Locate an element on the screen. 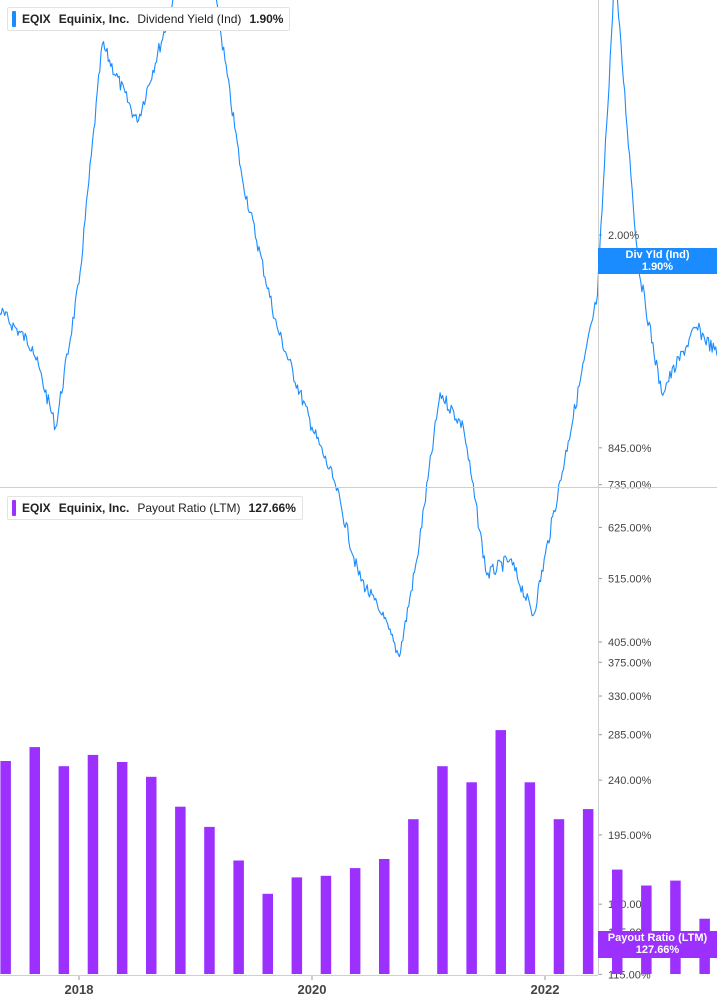  y-tick-label: 515.00% is located at coordinates (630, 580).